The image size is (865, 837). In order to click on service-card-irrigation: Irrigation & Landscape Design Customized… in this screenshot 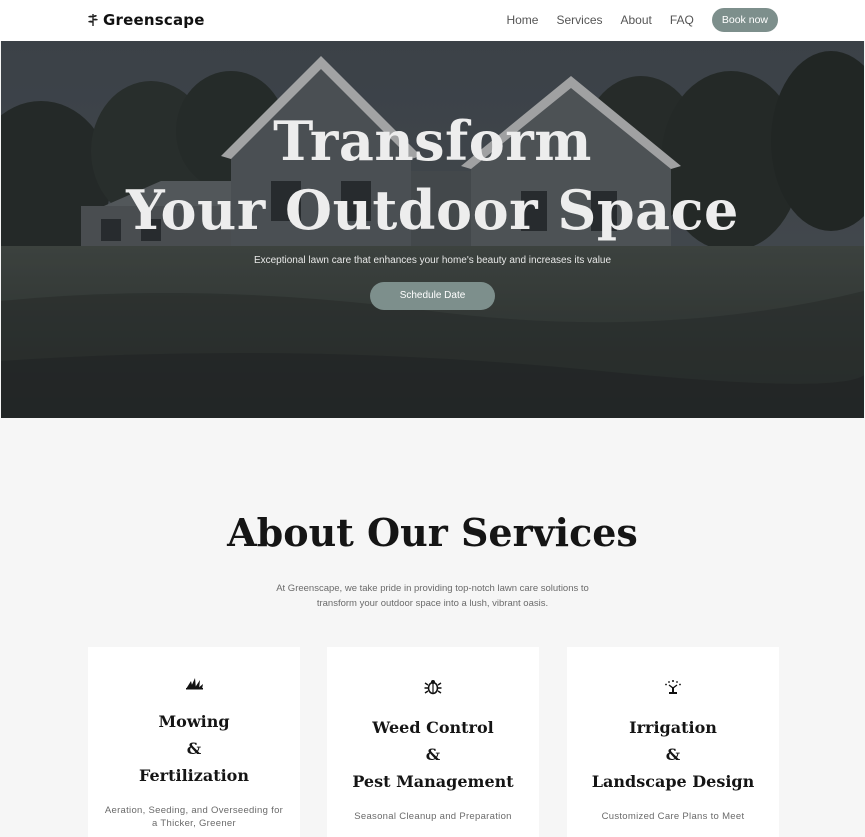, I will do `click(673, 742)`.